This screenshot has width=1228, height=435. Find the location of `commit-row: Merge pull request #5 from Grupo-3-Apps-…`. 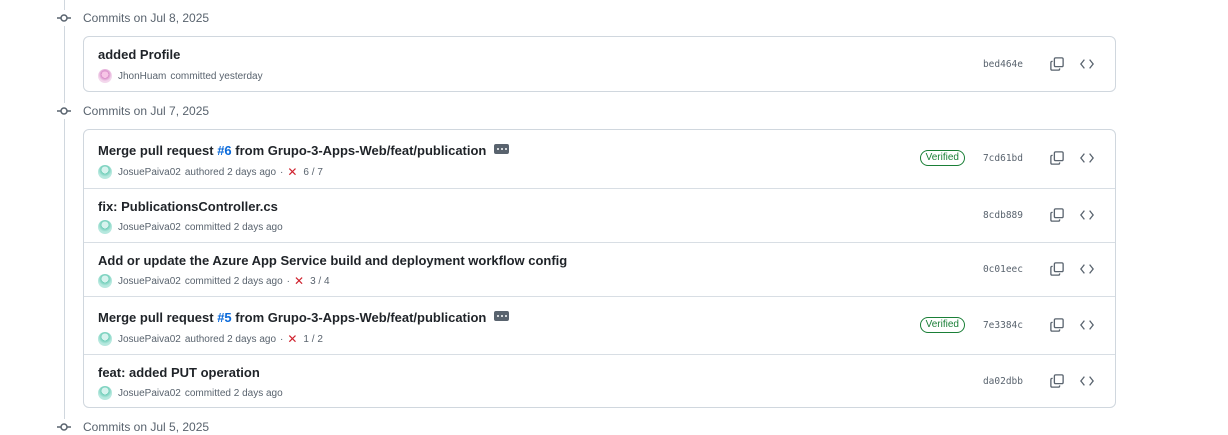

commit-row: Merge pull request #5 from Grupo-3-Apps-… is located at coordinates (599, 325).